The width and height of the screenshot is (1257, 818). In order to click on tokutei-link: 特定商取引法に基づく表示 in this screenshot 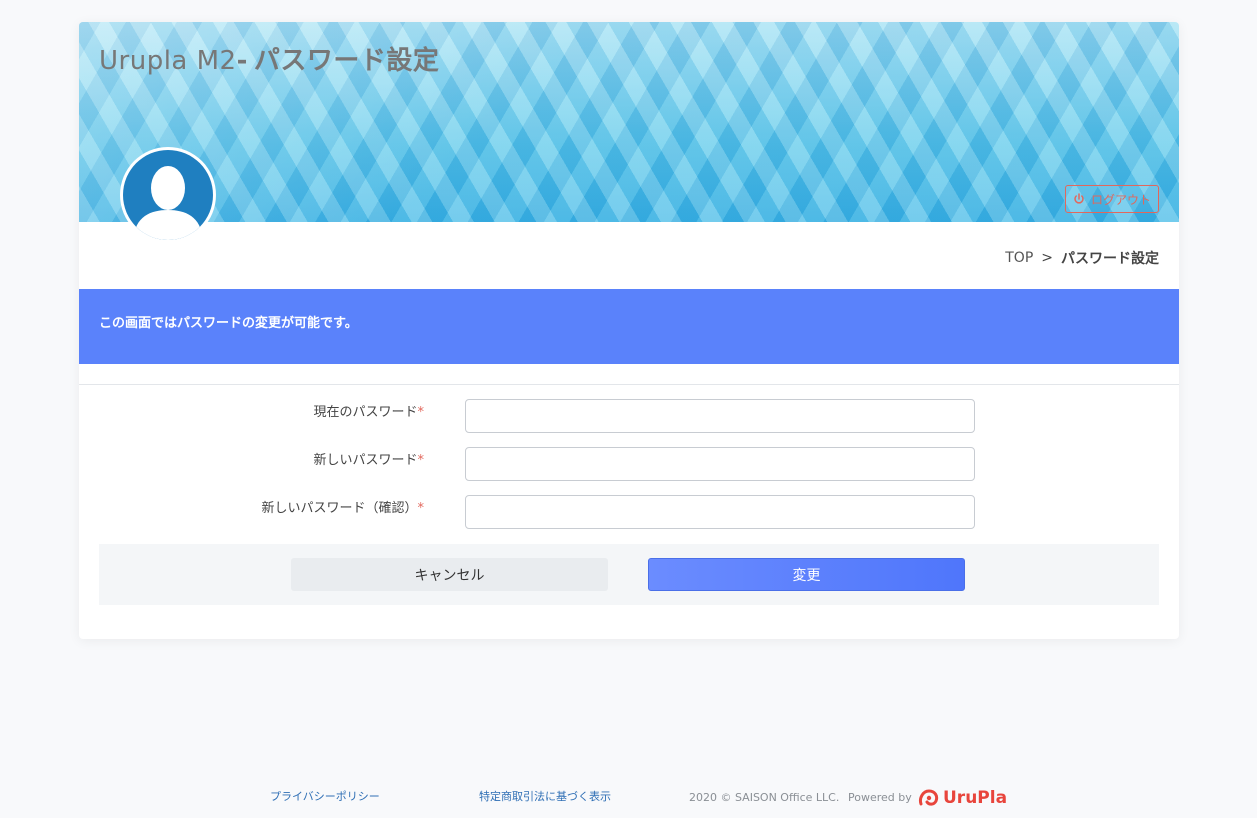, I will do `click(545, 796)`.